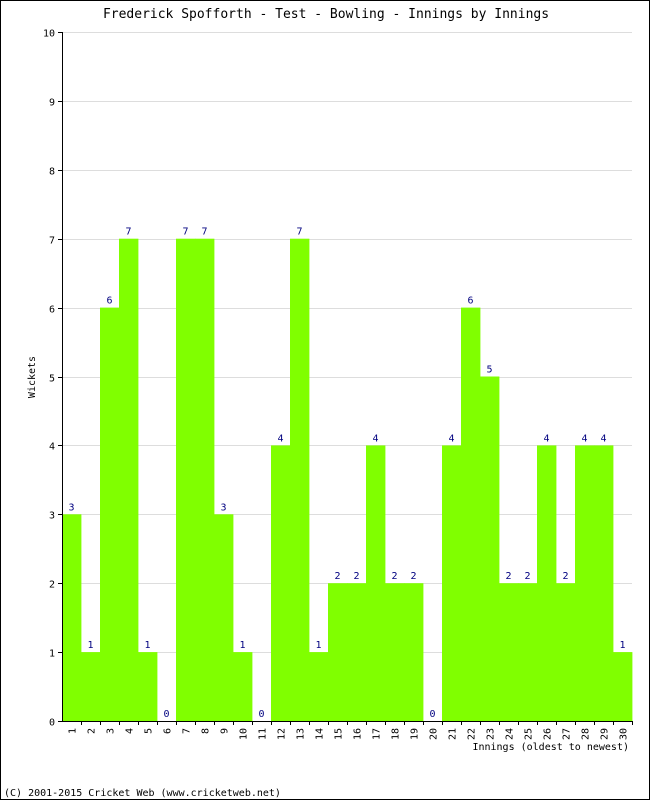  I want to click on x-tick-label: 28, so click(586, 734).